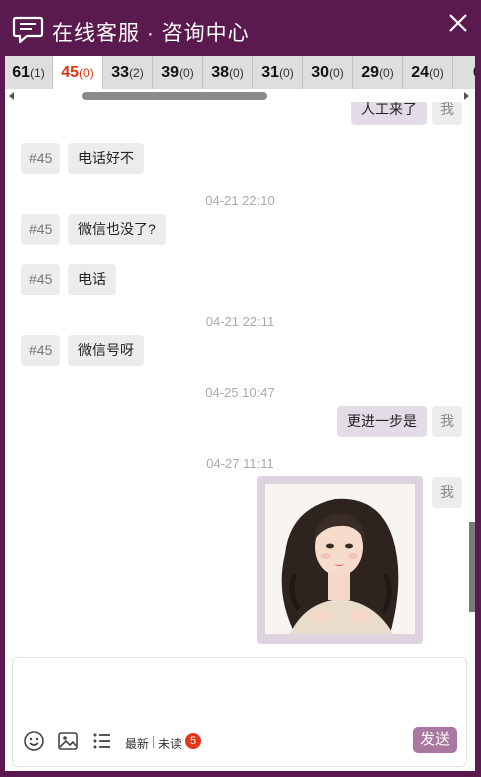 The height and width of the screenshot is (777, 481). What do you see at coordinates (370, 72) in the screenshot?
I see `tab-number: 29` at bounding box center [370, 72].